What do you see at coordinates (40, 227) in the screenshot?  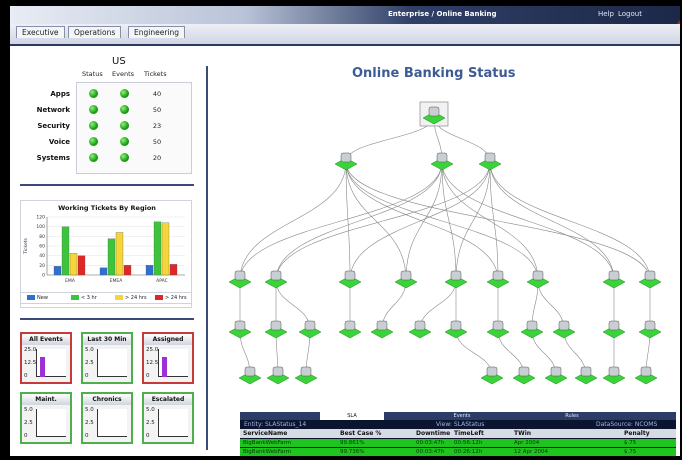 I see `y-tick-label: 100` at bounding box center [40, 227].